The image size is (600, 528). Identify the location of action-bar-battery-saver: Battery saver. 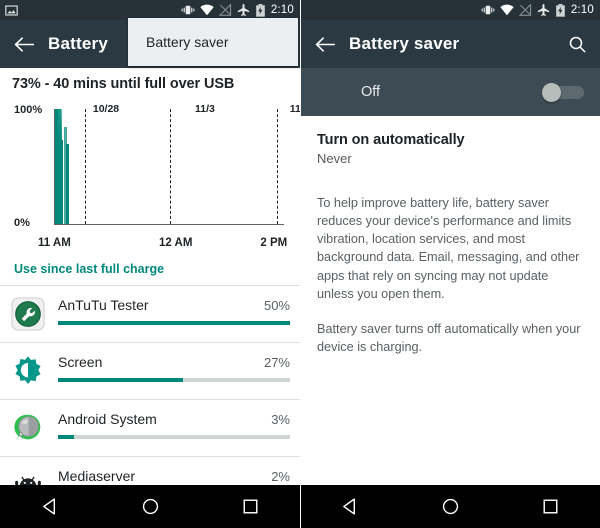
(450, 44).